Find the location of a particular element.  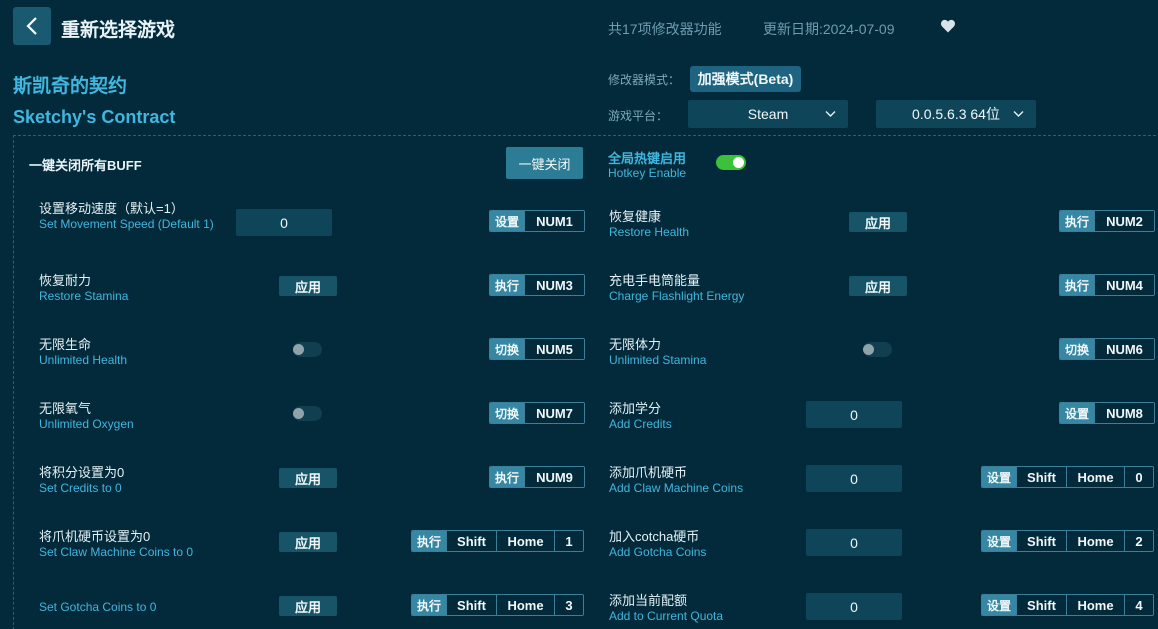

hotkey-group: 切换 NUM7 is located at coordinates (537, 413).